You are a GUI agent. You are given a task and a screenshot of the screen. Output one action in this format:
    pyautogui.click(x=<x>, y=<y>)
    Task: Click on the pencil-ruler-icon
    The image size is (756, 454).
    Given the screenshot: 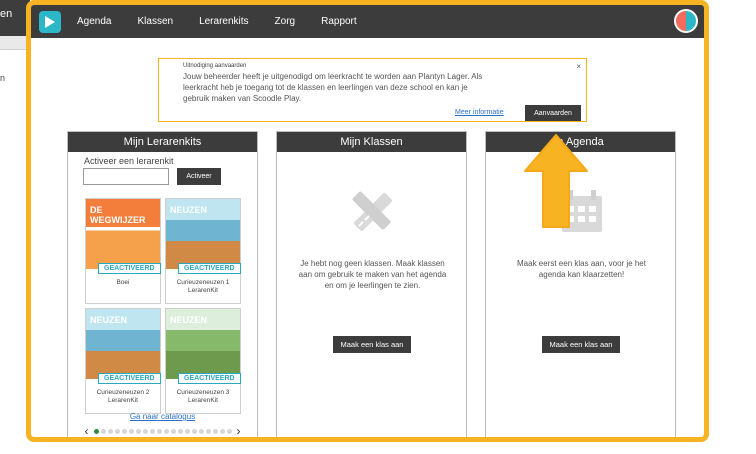 What is the action you would take?
    pyautogui.click(x=372, y=211)
    